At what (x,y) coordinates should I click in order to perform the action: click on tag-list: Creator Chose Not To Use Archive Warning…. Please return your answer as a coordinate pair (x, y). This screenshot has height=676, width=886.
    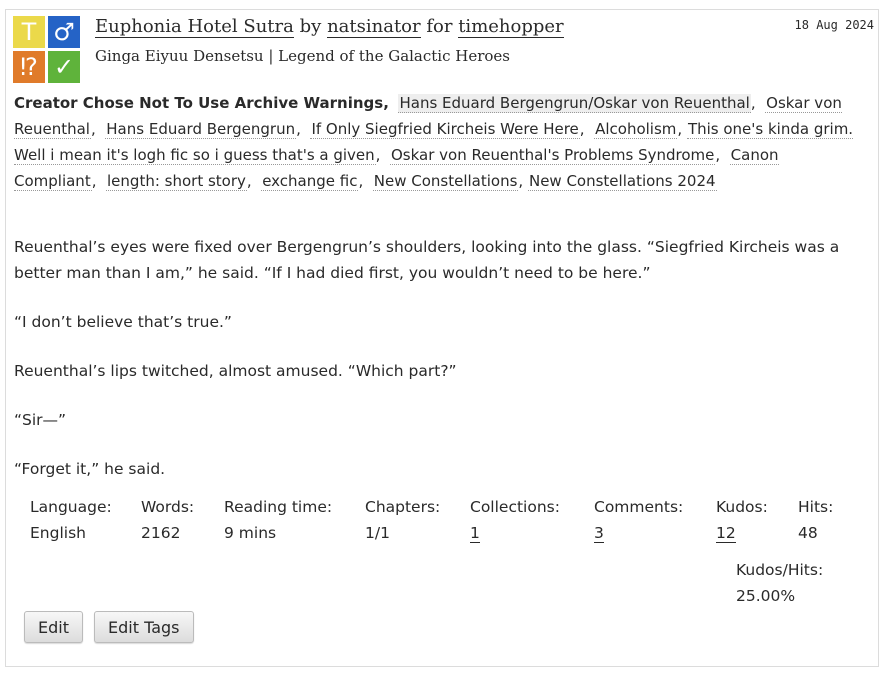
    Looking at the image, I should click on (434, 142).